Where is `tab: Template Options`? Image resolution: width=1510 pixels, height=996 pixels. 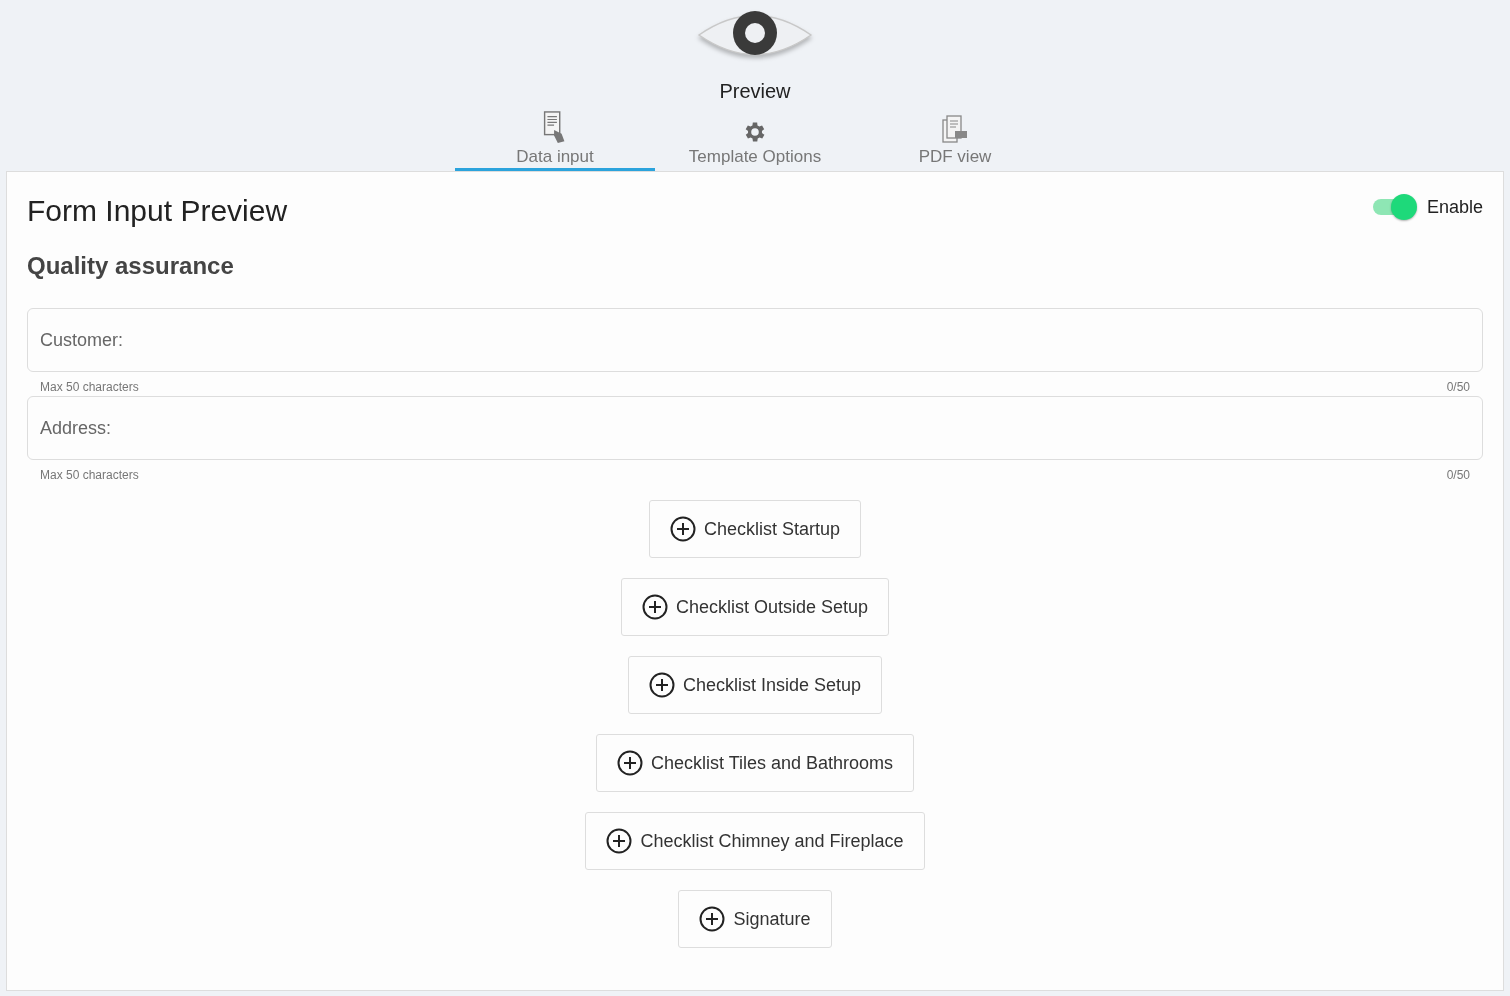
tab: Template Options is located at coordinates (755, 141).